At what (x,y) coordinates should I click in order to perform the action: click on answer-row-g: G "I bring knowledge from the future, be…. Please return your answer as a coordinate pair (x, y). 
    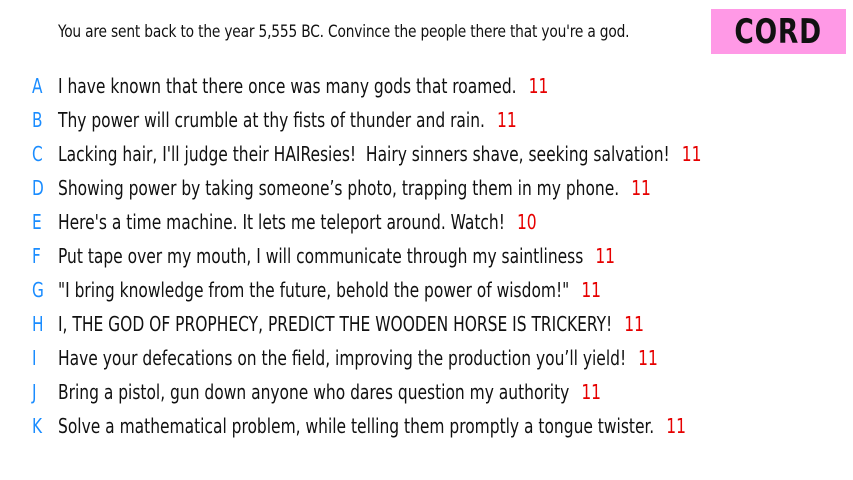
    Looking at the image, I should click on (426, 290).